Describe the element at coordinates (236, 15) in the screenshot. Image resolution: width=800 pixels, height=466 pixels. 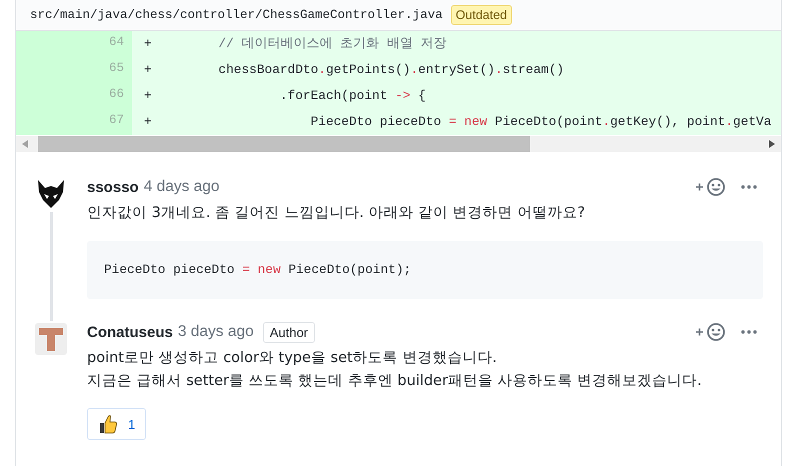
I see `file-path: src/main/java/chess/controller/ChessGameController.java` at that location.